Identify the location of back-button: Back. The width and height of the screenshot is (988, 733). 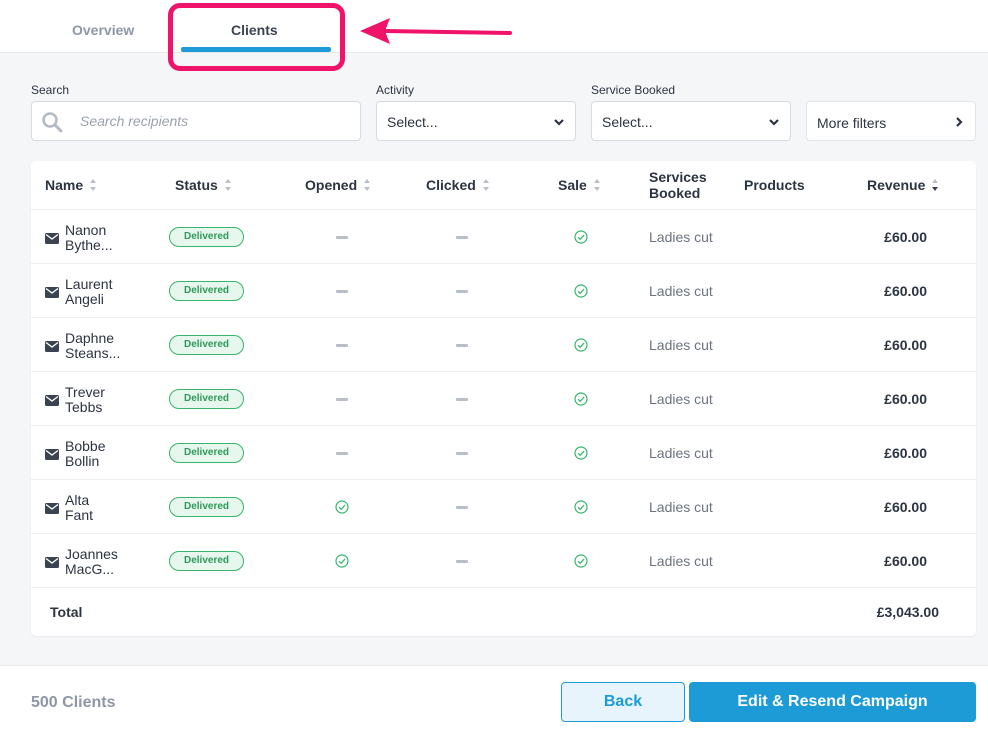
(623, 702).